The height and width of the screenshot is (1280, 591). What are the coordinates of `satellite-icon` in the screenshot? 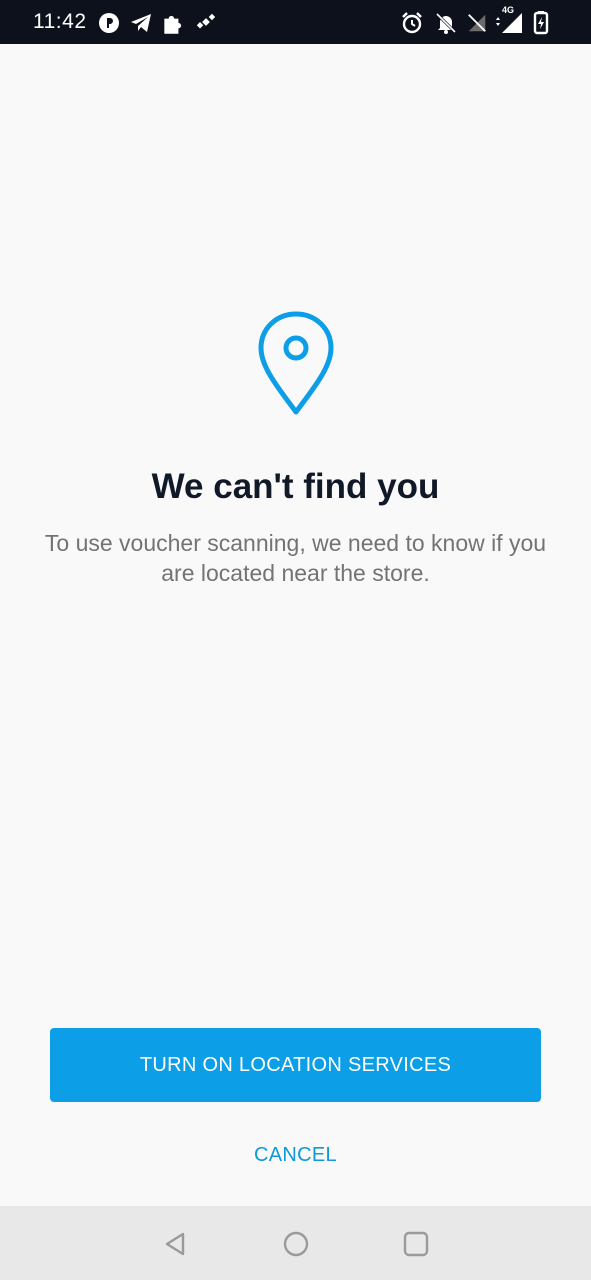 It's located at (207, 23).